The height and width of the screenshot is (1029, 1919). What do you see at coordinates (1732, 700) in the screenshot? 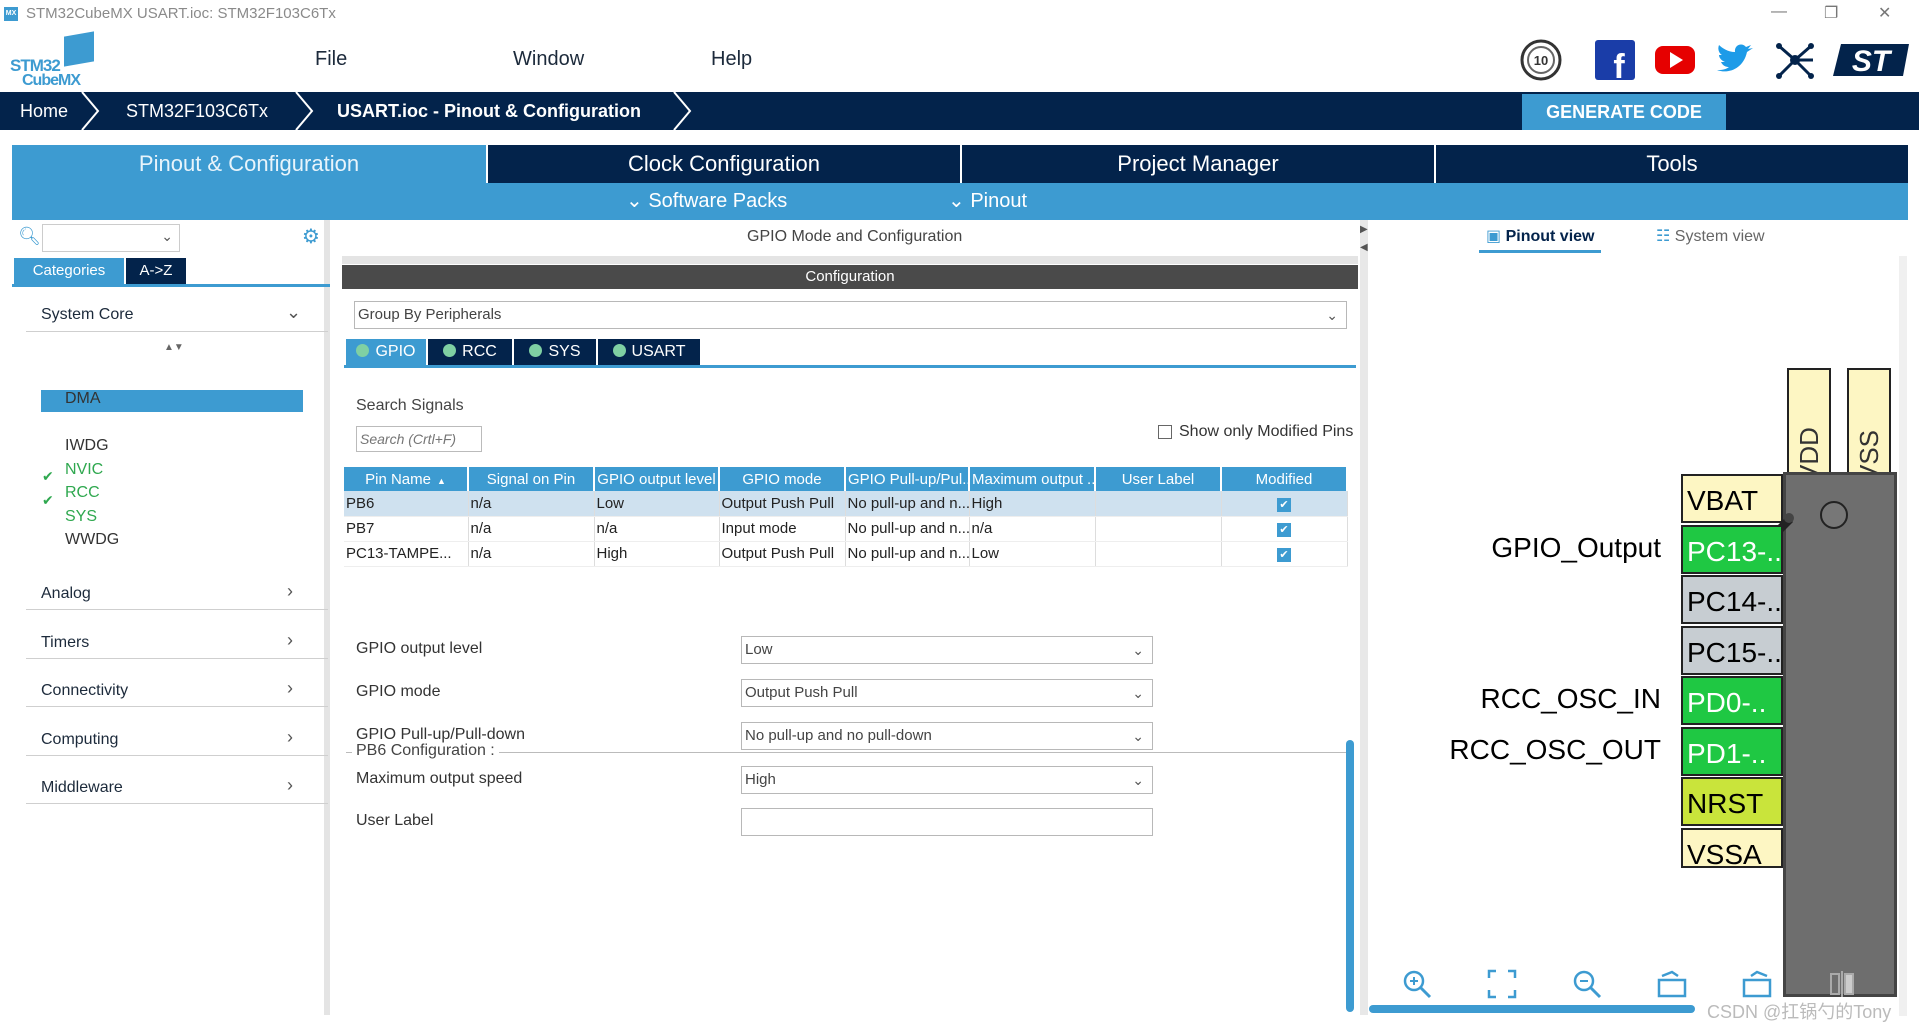
I see `pin-pd0: PD0-..` at bounding box center [1732, 700].